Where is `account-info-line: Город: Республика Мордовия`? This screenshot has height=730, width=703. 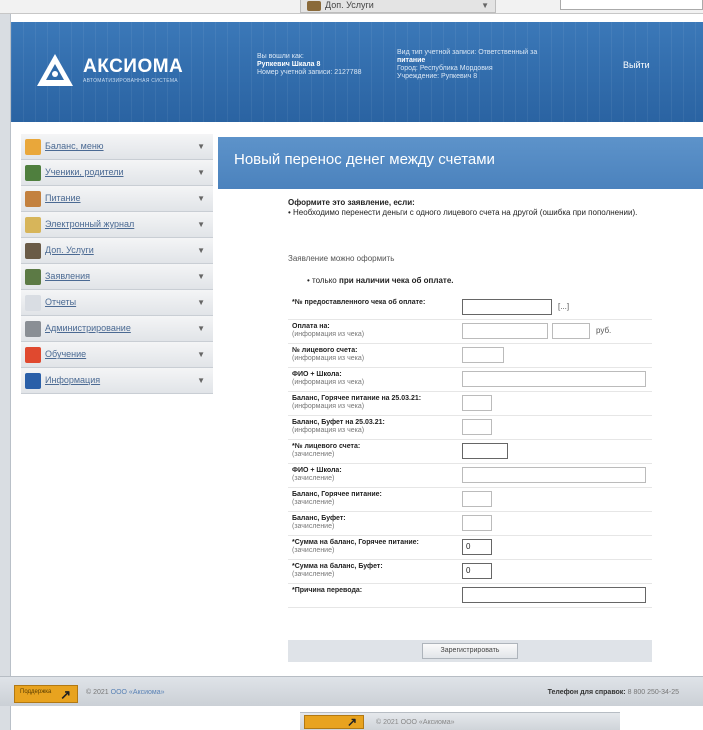 account-info-line: Город: Республика Мордовия is located at coordinates (445, 68).